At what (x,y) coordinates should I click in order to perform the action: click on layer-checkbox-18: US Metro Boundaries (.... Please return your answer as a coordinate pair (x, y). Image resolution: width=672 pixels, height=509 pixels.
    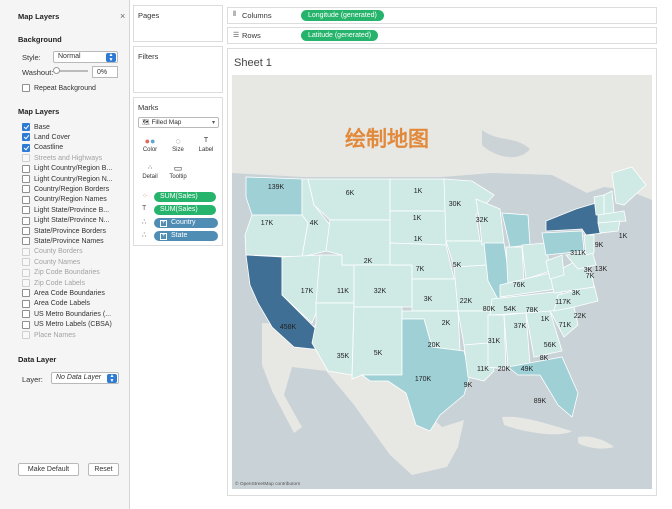
    Looking at the image, I should click on (66, 314).